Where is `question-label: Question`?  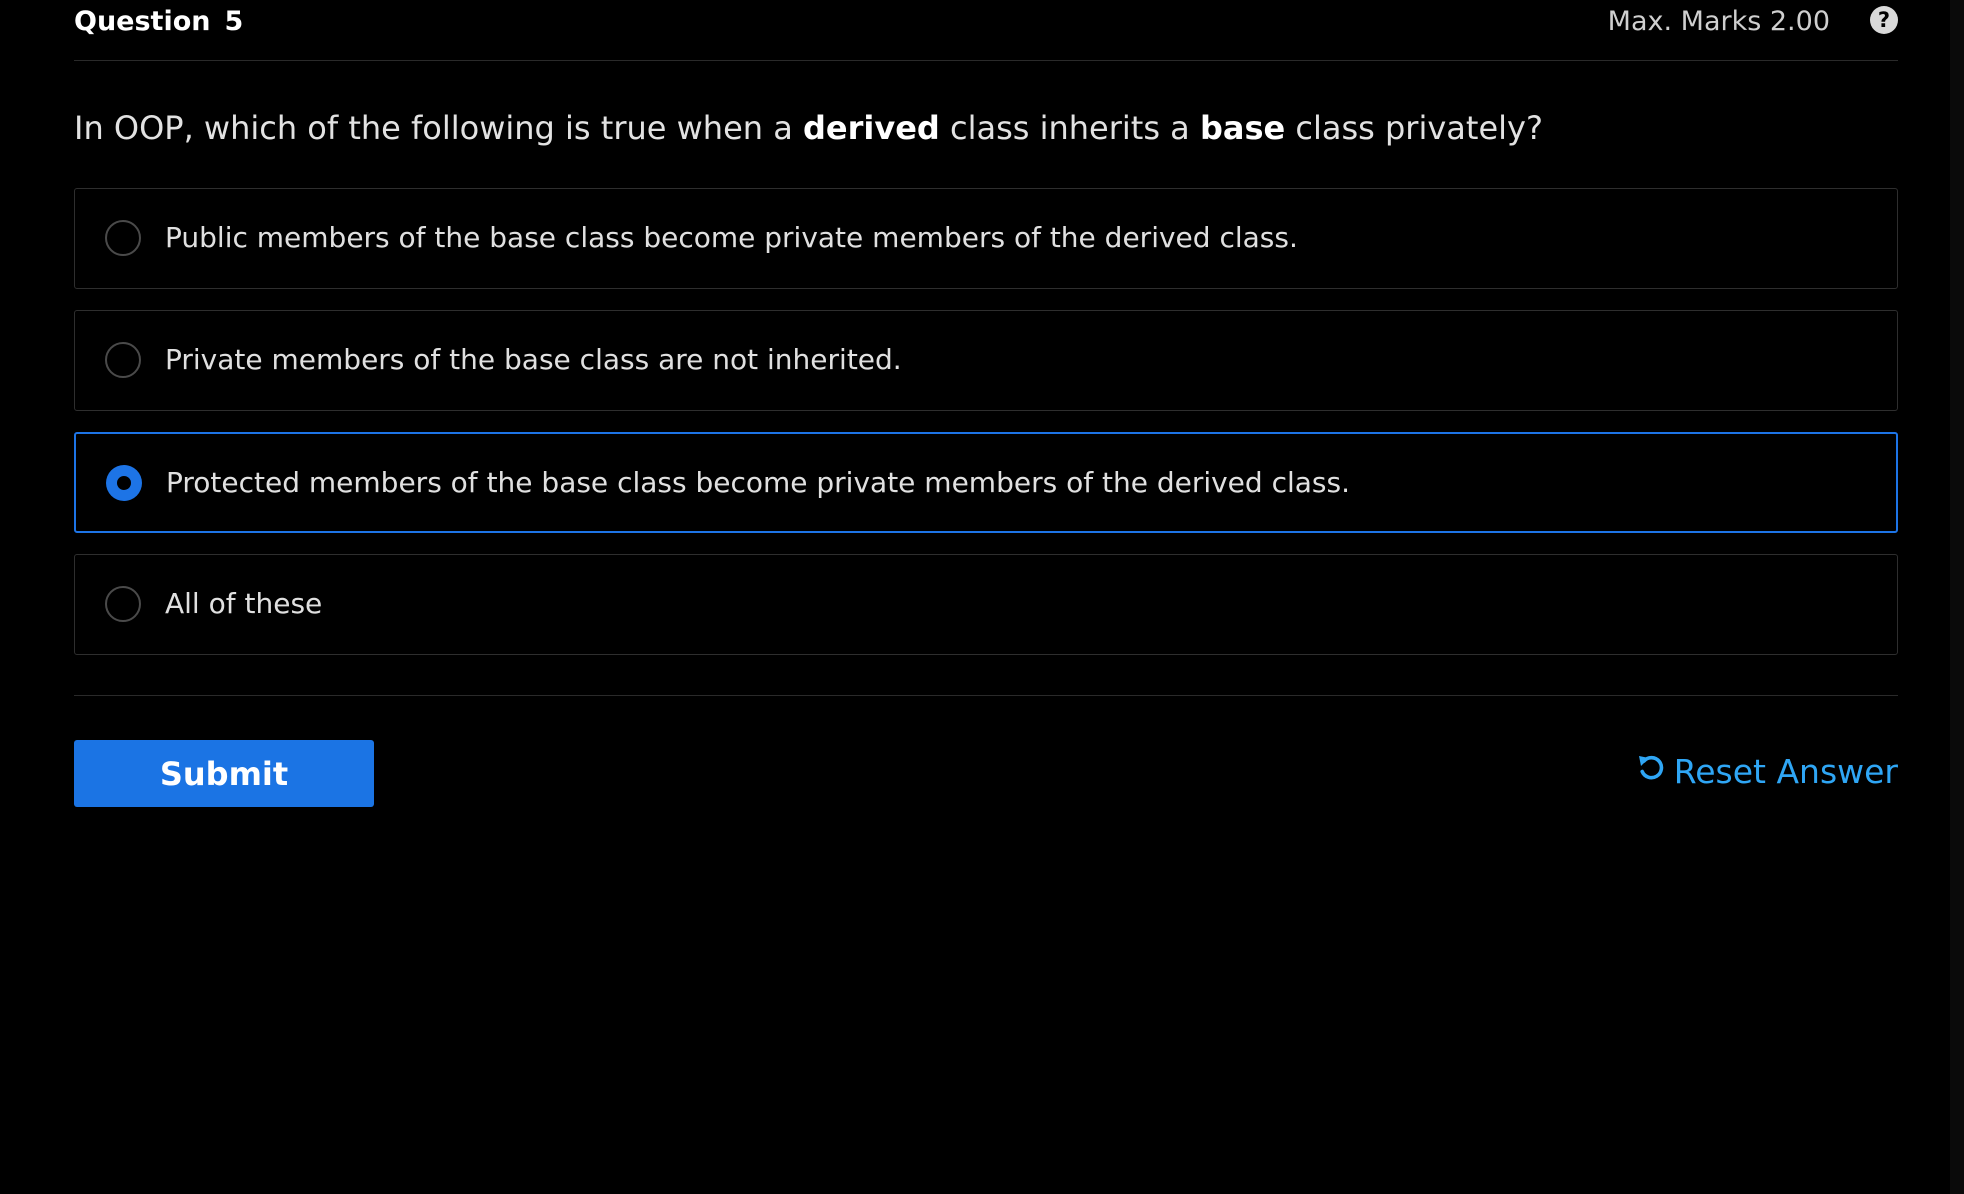 question-label: Question is located at coordinates (142, 21).